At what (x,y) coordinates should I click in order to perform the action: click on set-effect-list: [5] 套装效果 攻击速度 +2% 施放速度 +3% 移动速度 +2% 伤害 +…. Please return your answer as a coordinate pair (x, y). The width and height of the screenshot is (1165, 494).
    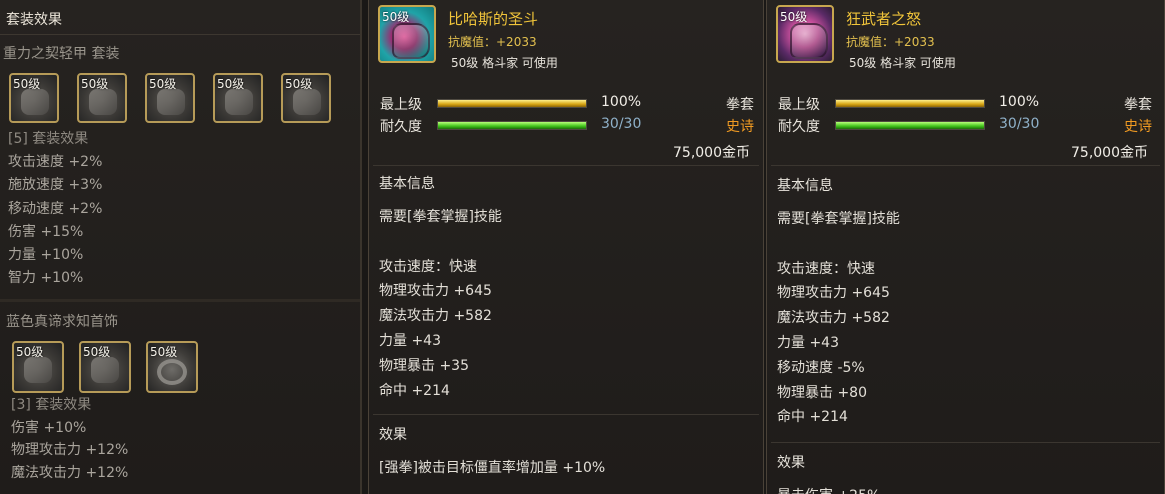
    Looking at the image, I should click on (55, 209).